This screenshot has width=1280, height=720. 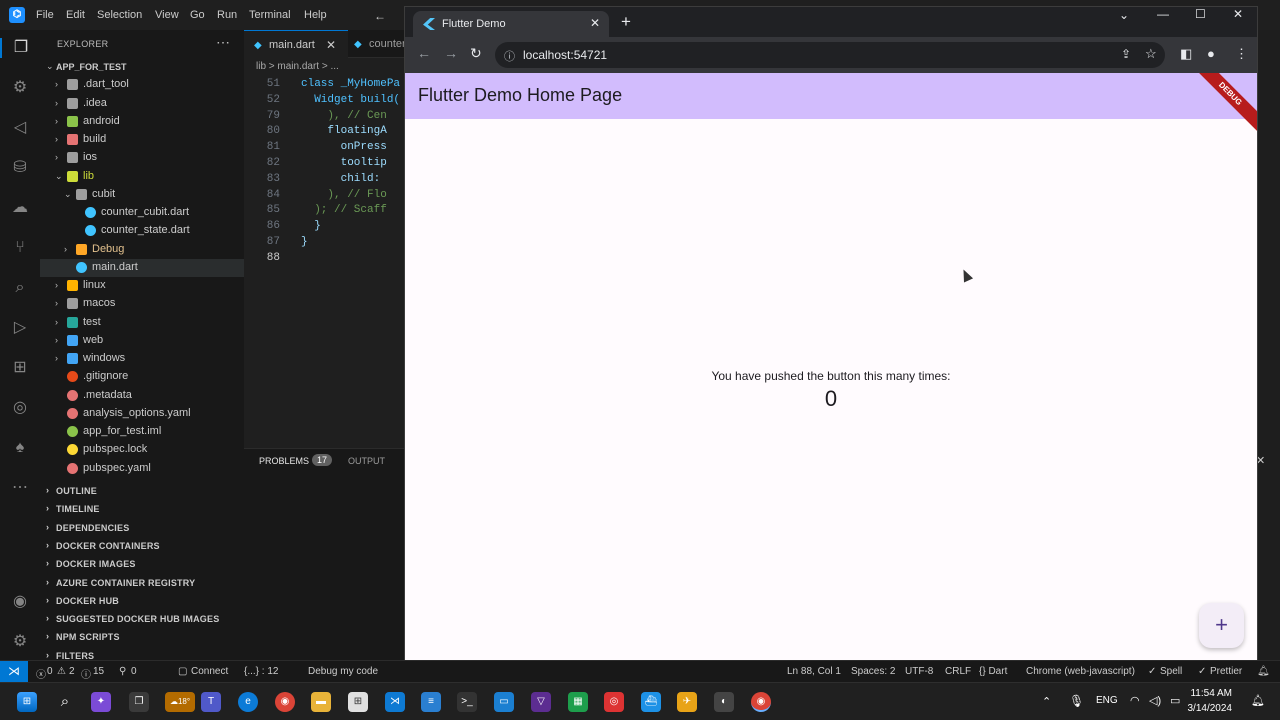 What do you see at coordinates (1163, 14) in the screenshot?
I see `minimize-icon: —` at bounding box center [1163, 14].